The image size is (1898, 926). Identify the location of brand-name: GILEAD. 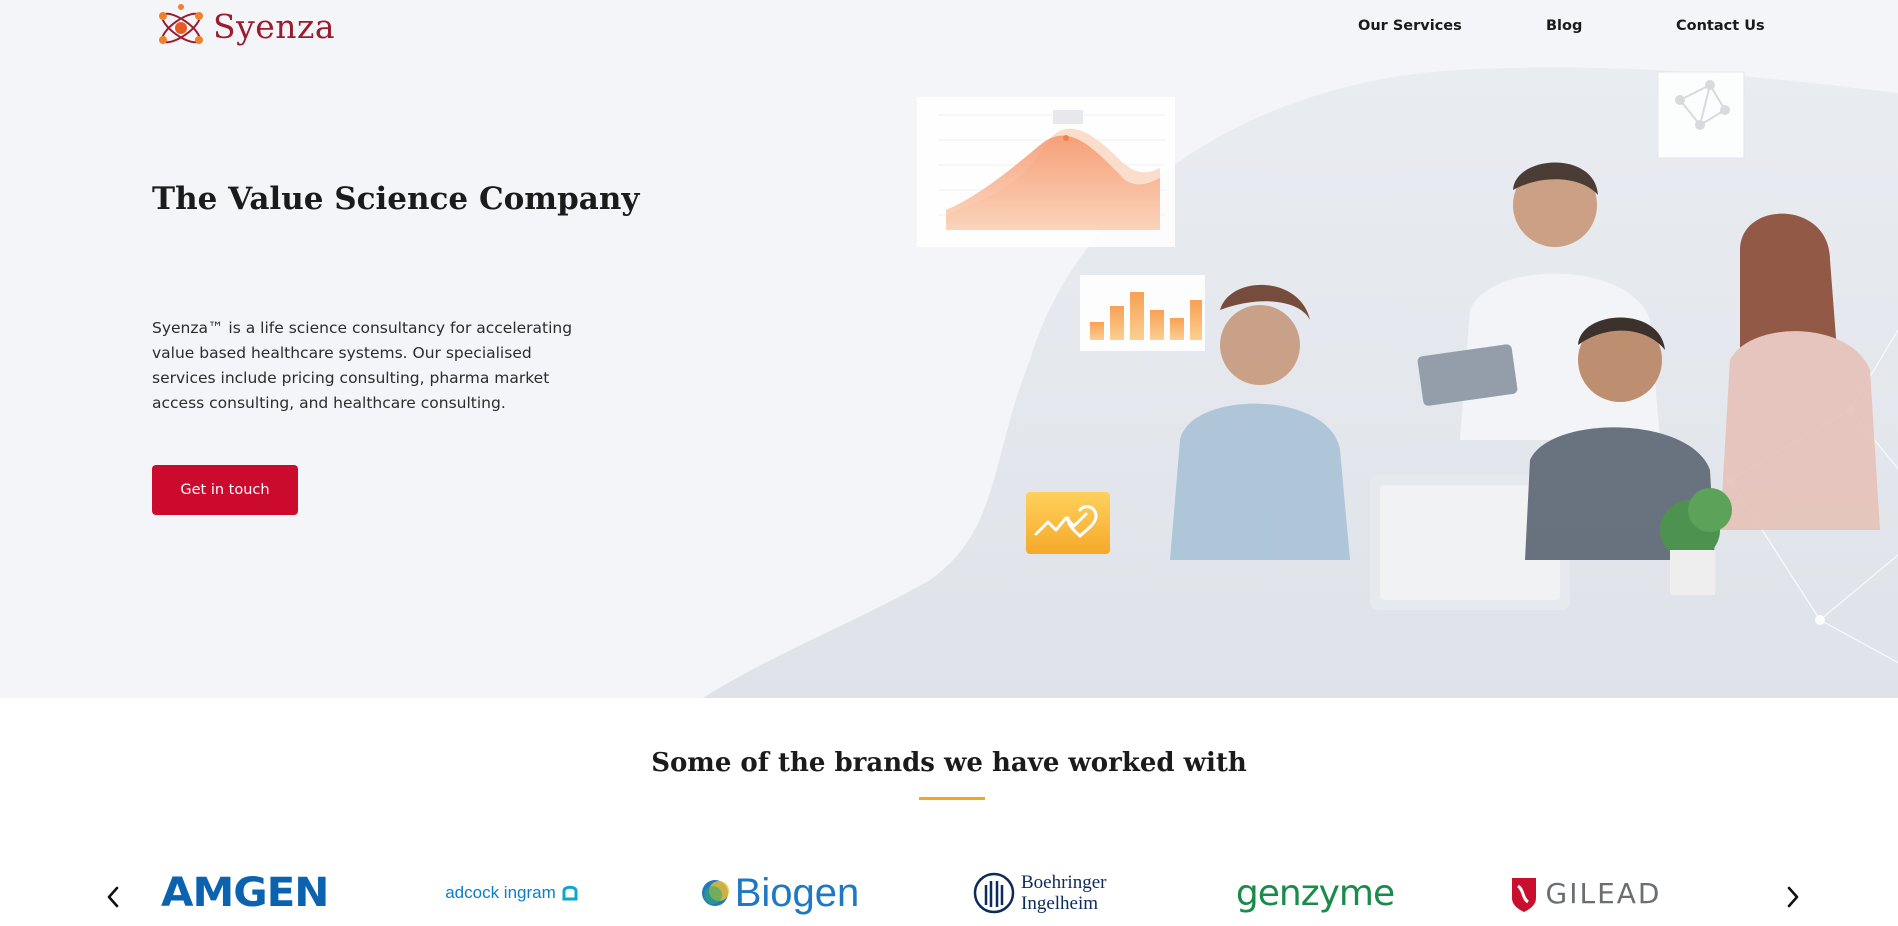
(1603, 893).